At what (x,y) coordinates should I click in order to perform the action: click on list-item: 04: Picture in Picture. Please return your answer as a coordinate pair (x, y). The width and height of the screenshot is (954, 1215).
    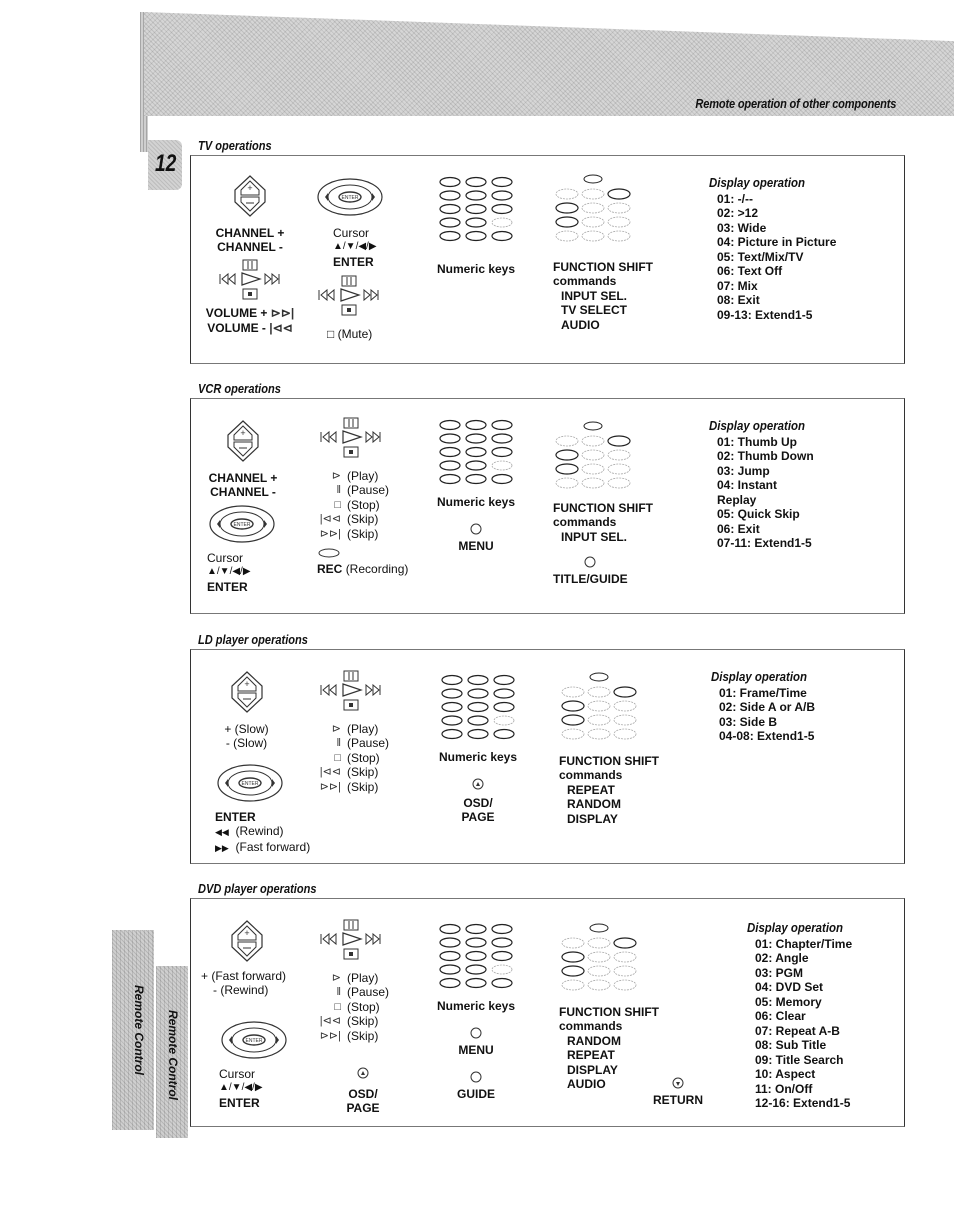
    Looking at the image, I should click on (777, 242).